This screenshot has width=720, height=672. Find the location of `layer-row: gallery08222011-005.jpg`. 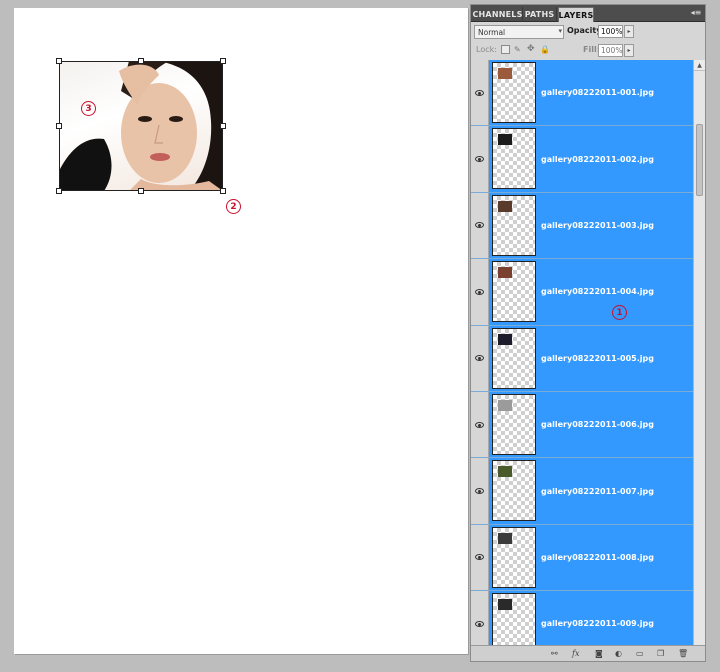

layer-row: gallery08222011-005.jpg is located at coordinates (588, 358).